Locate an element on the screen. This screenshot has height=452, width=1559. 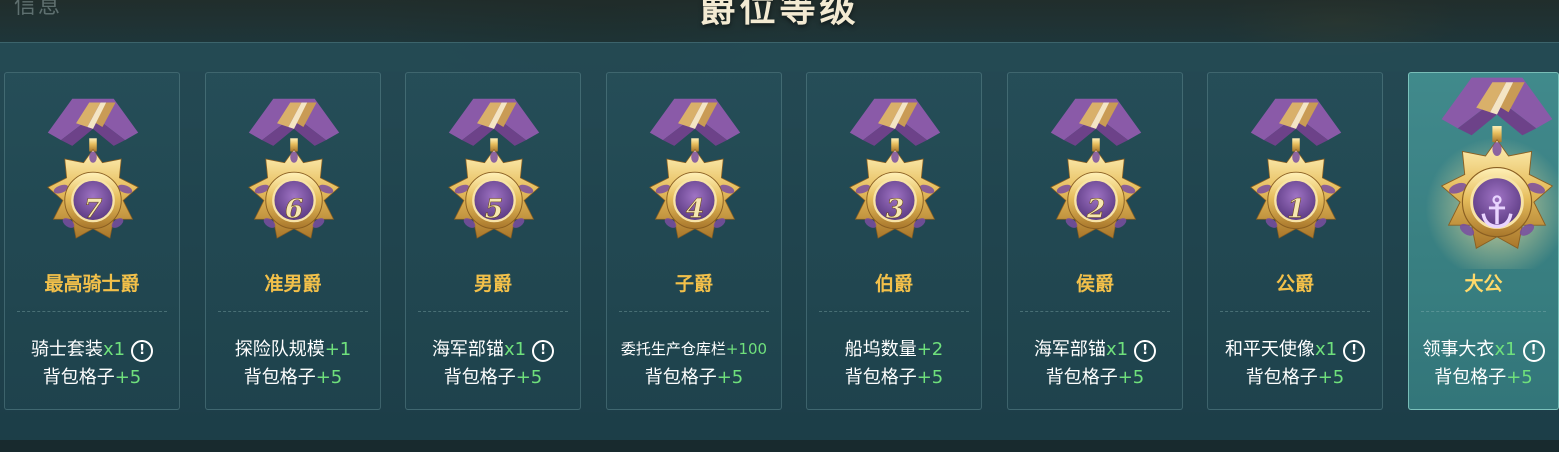
rank-name: 子爵 is located at coordinates (693, 284).